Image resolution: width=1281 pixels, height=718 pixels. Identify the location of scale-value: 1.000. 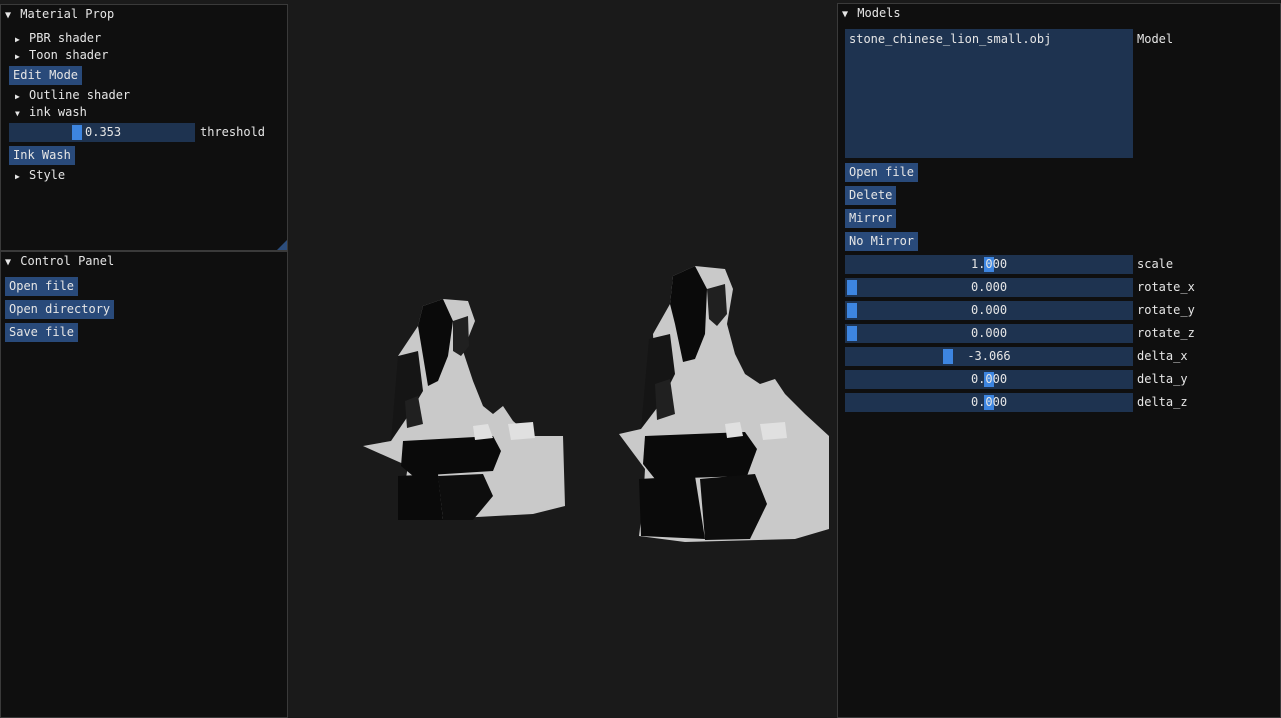
(989, 264).